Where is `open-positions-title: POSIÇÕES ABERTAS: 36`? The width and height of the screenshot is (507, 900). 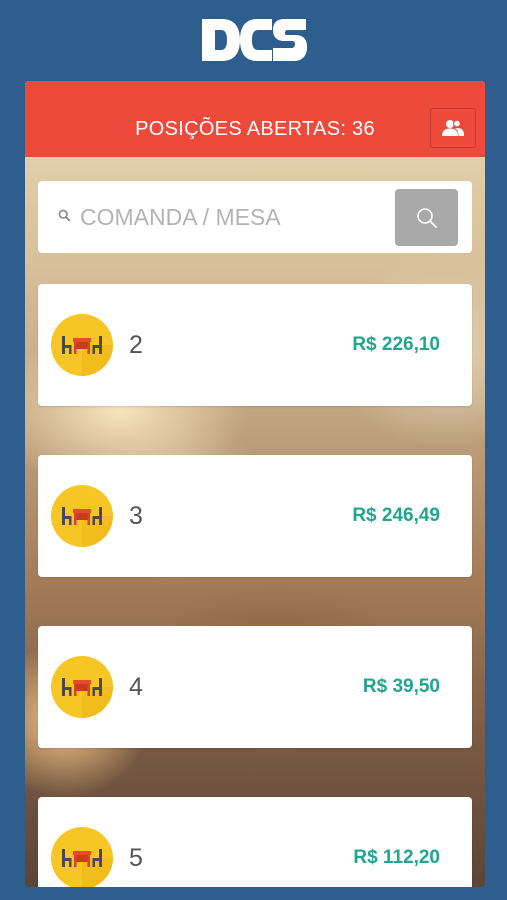
open-positions-title: POSIÇÕES ABERTAS: 36 is located at coordinates (255, 129).